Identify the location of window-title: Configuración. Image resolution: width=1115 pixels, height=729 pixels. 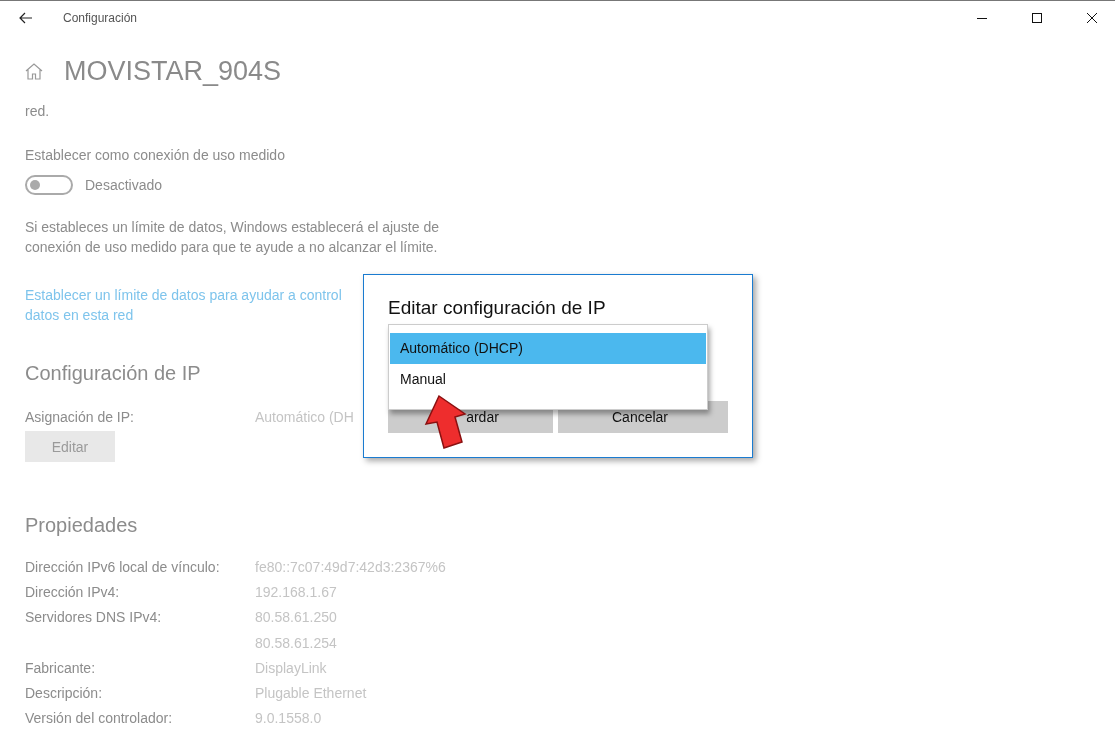
(100, 18).